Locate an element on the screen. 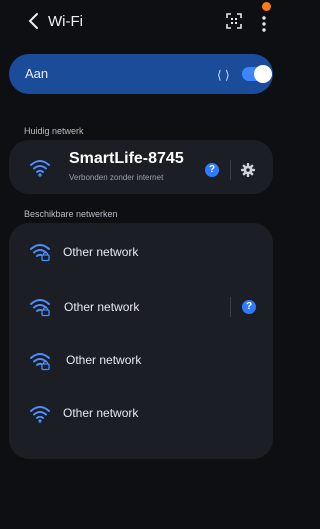 The height and width of the screenshot is (529, 320). wifi-toggle is located at coordinates (257, 74).